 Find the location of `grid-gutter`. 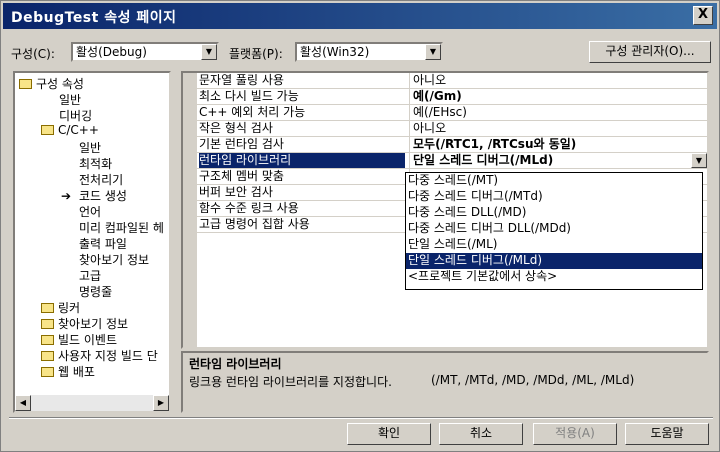

grid-gutter is located at coordinates (190, 210).